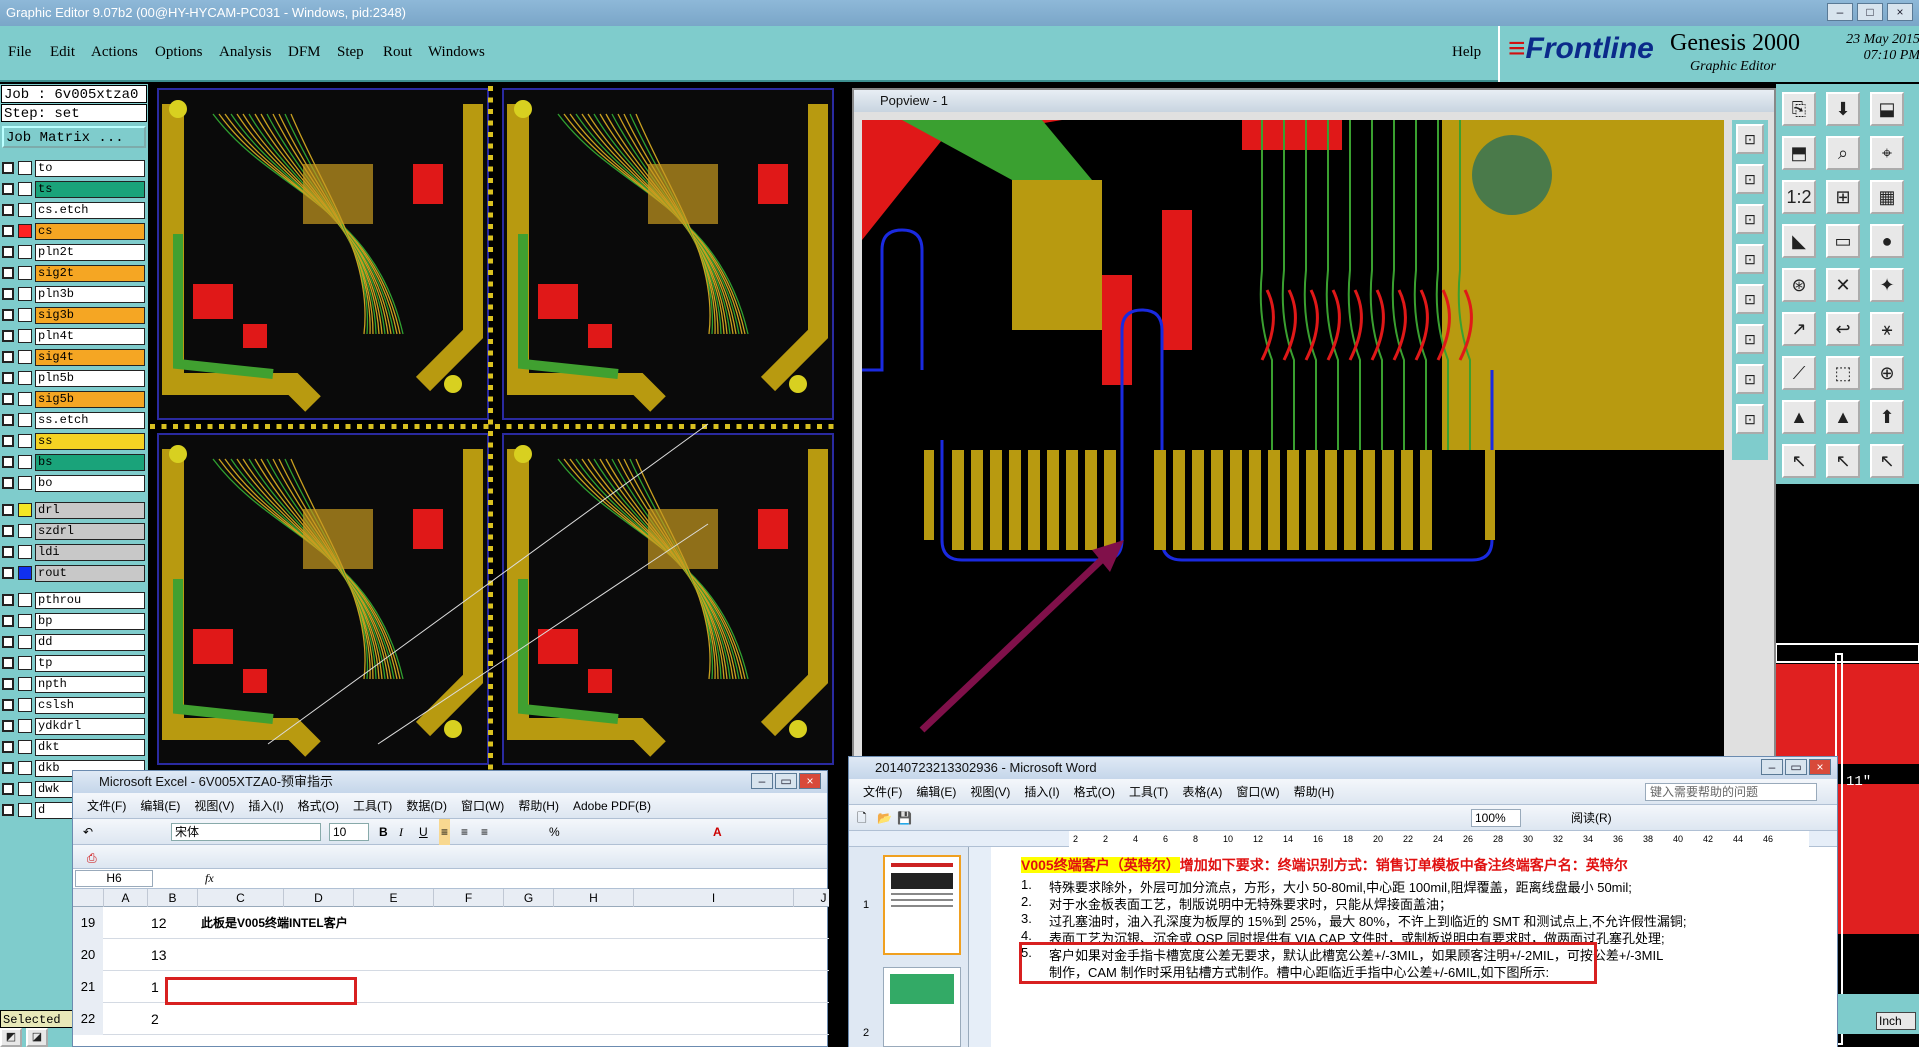  Describe the element at coordinates (75, 231) in the screenshot. I see `layer-row: cs` at that location.